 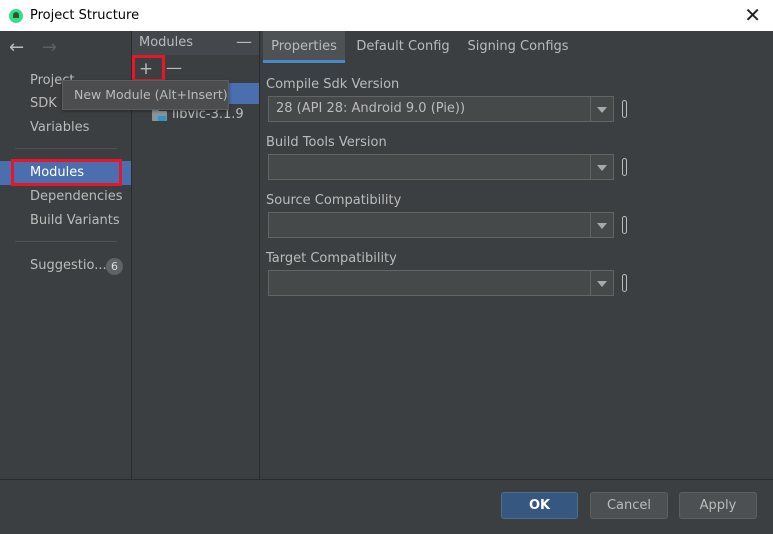 I want to click on title-bar: Project Structure ✕, so click(x=386, y=15).